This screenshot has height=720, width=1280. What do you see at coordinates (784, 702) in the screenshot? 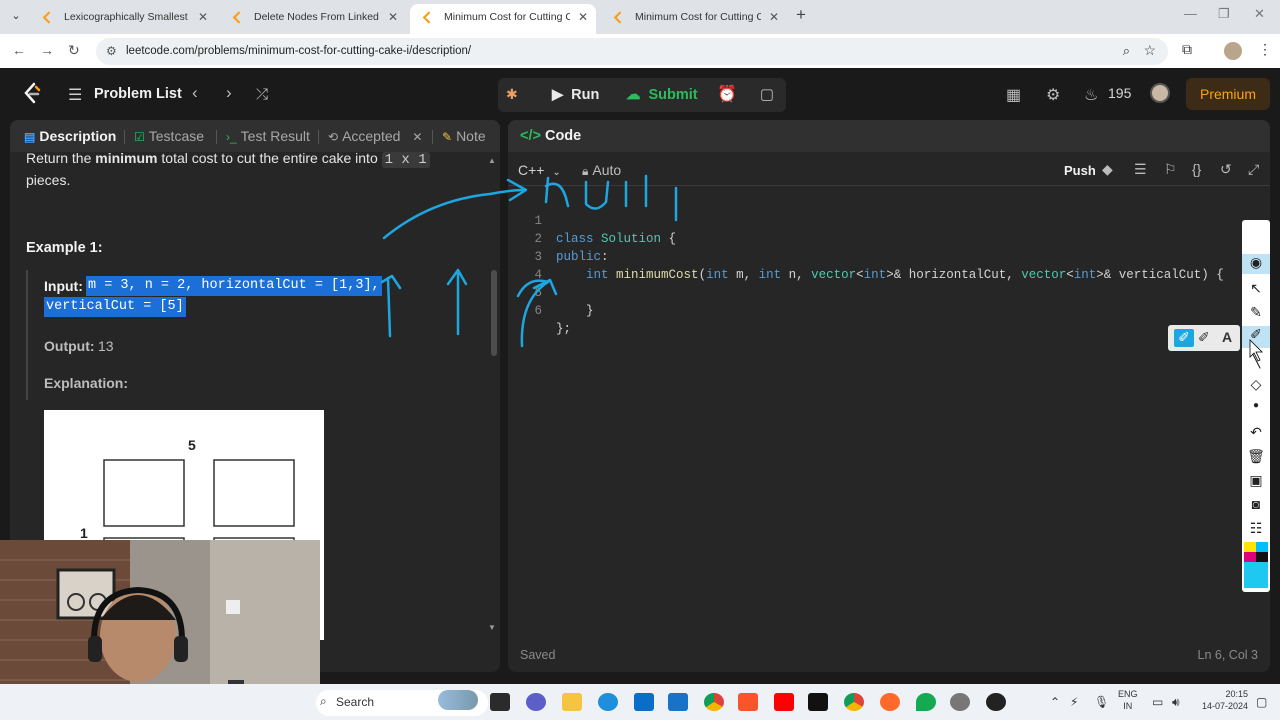
I see `youtube-icon` at bounding box center [784, 702].